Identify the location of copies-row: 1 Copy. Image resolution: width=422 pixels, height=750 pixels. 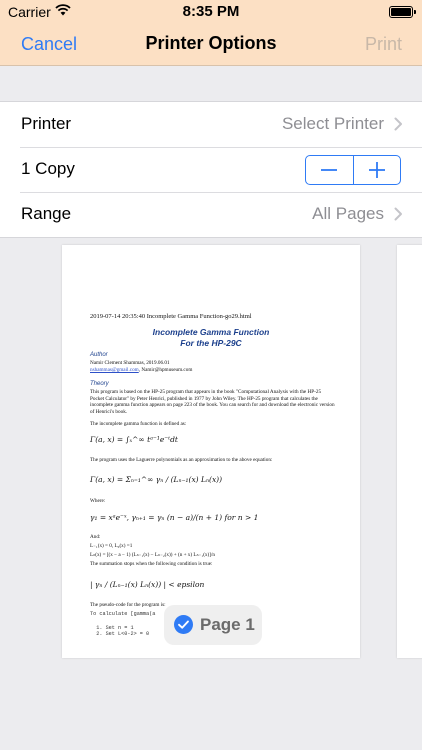
(211, 169).